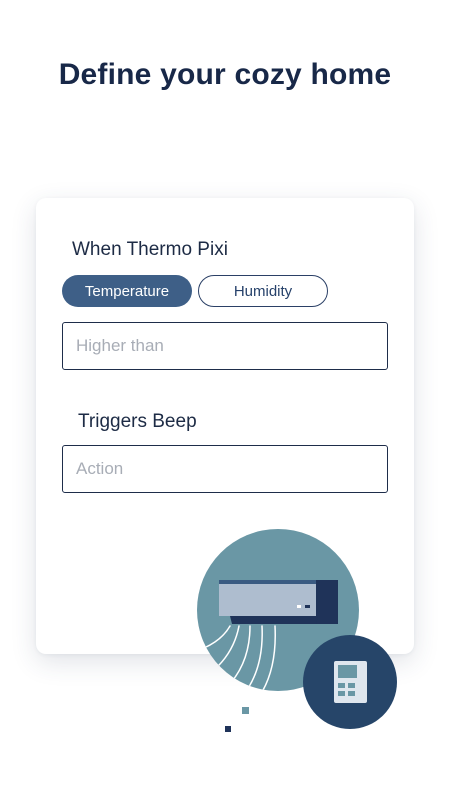  Describe the element at coordinates (127, 291) in the screenshot. I see `tab-temperature: Temperature` at that location.